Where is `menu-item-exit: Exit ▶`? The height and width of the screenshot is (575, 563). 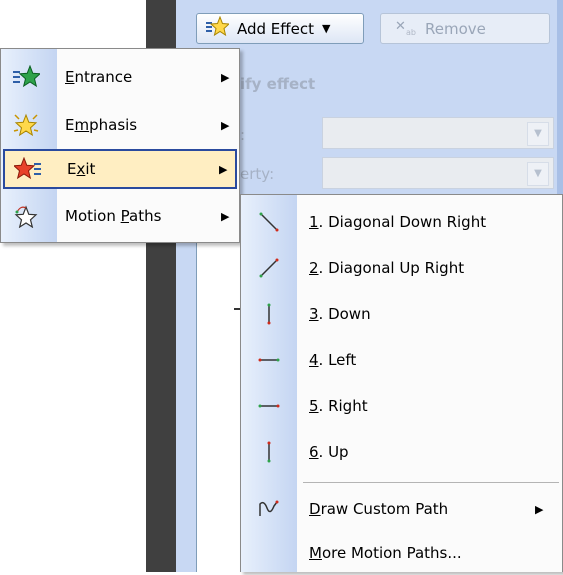 menu-item-exit: Exit ▶ is located at coordinates (120, 169).